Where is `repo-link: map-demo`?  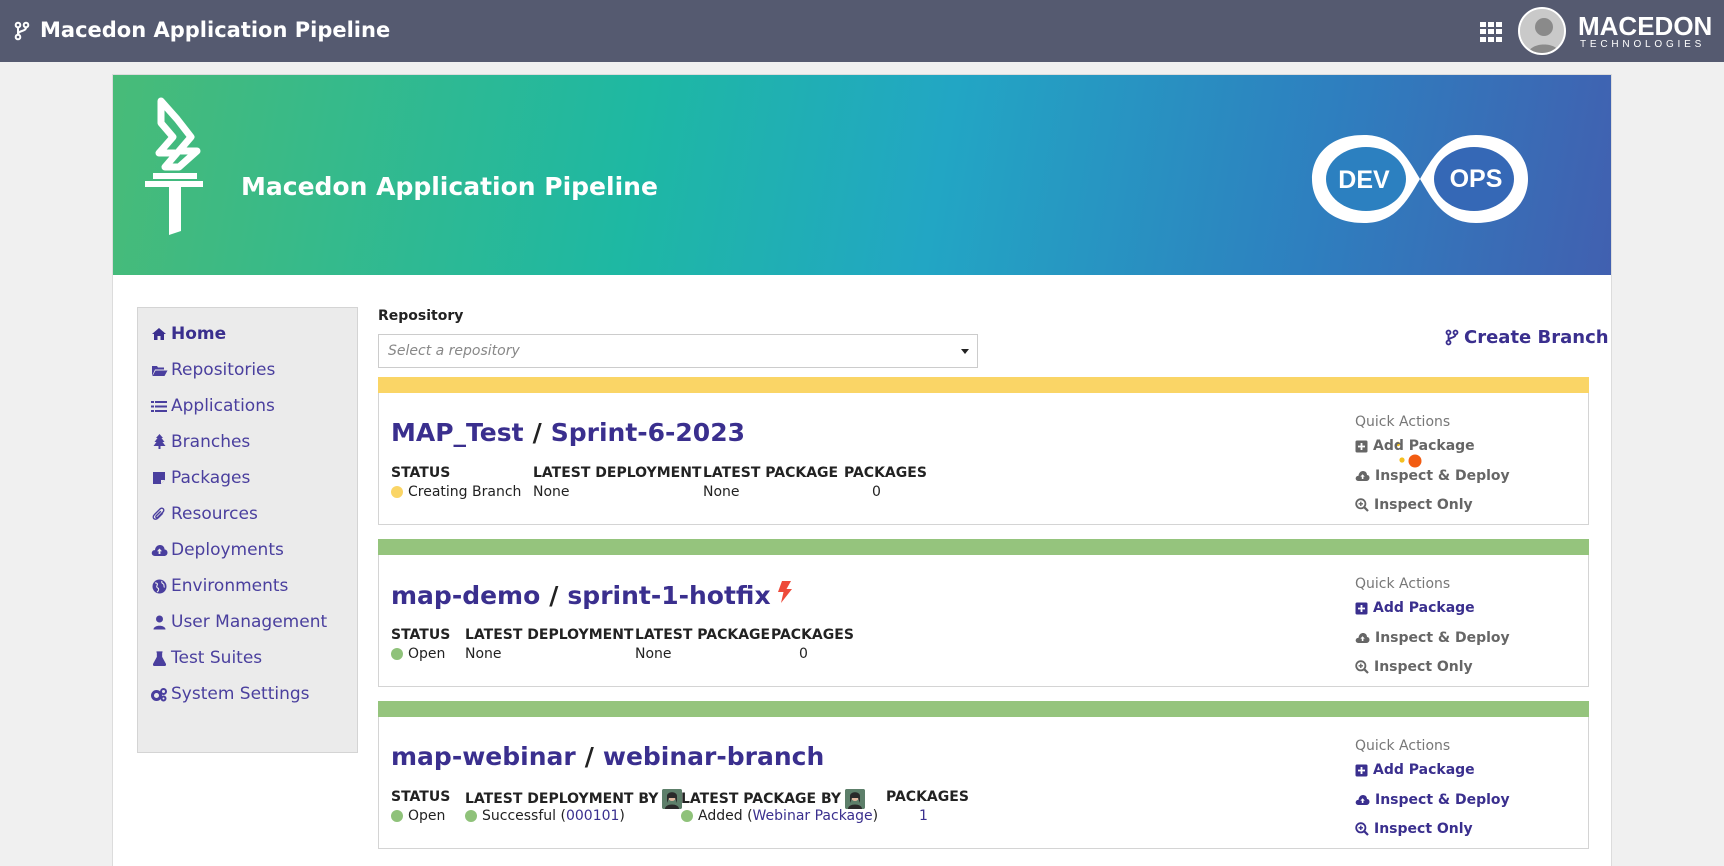 repo-link: map-demo is located at coordinates (465, 595).